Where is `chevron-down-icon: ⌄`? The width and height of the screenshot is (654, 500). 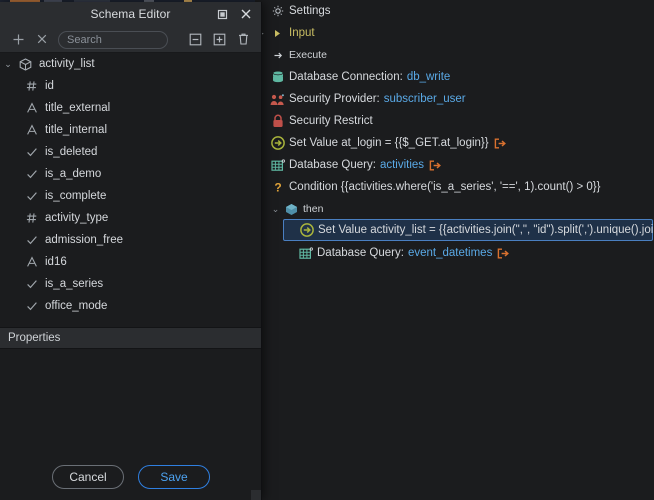 chevron-down-icon: ⌄ is located at coordinates (8, 64).